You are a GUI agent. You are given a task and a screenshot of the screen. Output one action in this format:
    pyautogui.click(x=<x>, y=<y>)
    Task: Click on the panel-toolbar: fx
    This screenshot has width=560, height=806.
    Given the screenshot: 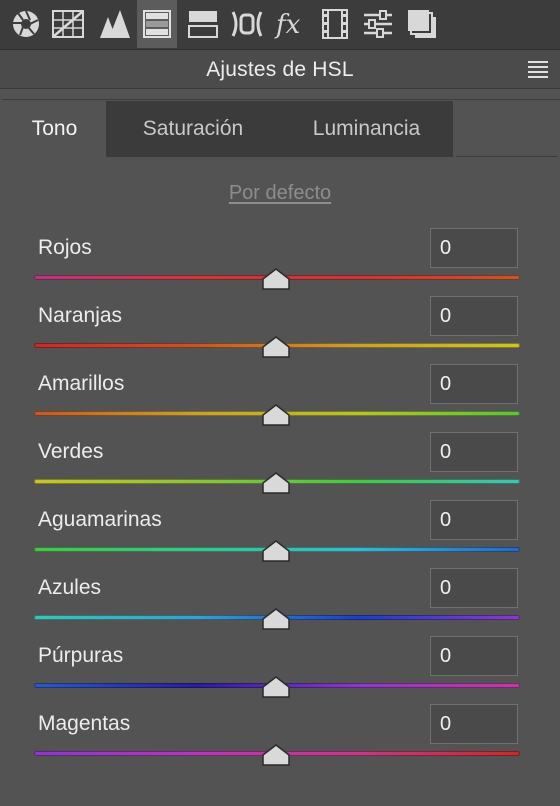 What is the action you would take?
    pyautogui.click(x=280, y=25)
    